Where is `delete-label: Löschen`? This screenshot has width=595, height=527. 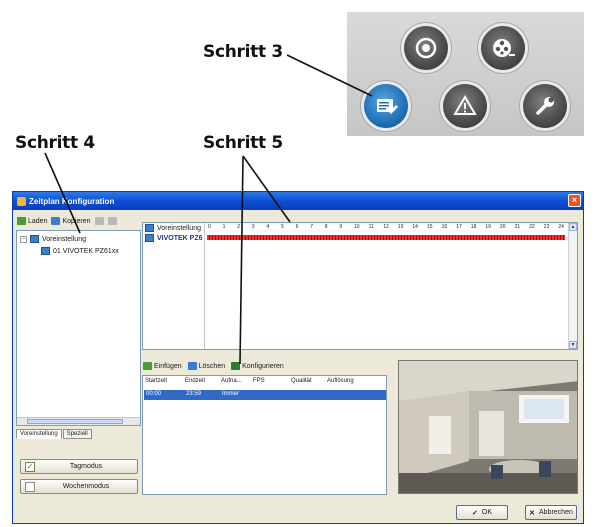
delete-label: Löschen is located at coordinates (212, 366).